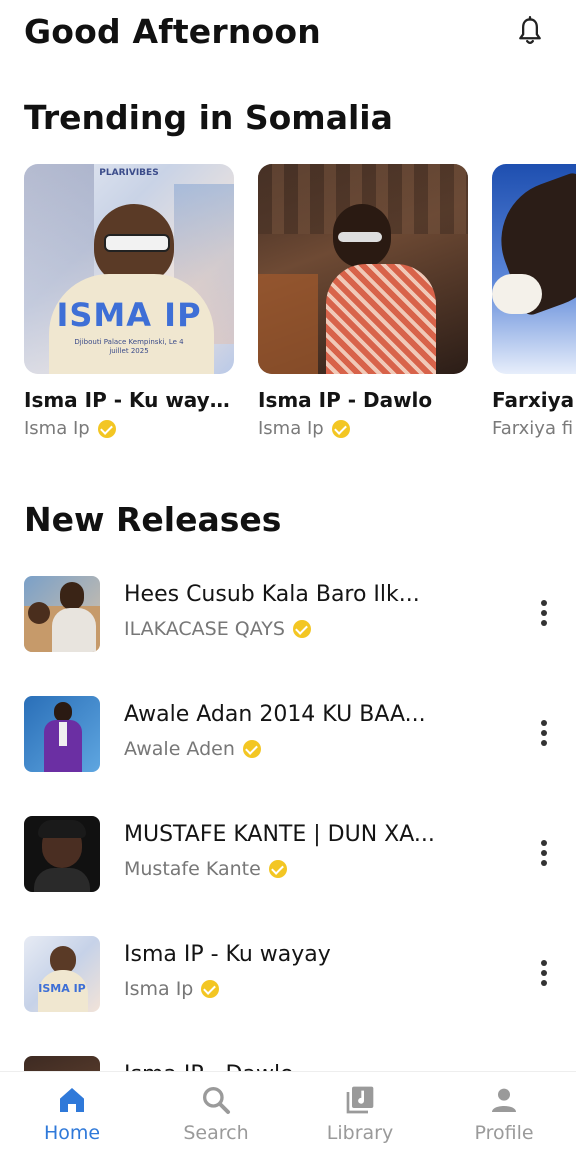  What do you see at coordinates (288, 854) in the screenshot?
I see `list-item: MUSTAFE KANTE | DUN XA... Mustafe Kante` at bounding box center [288, 854].